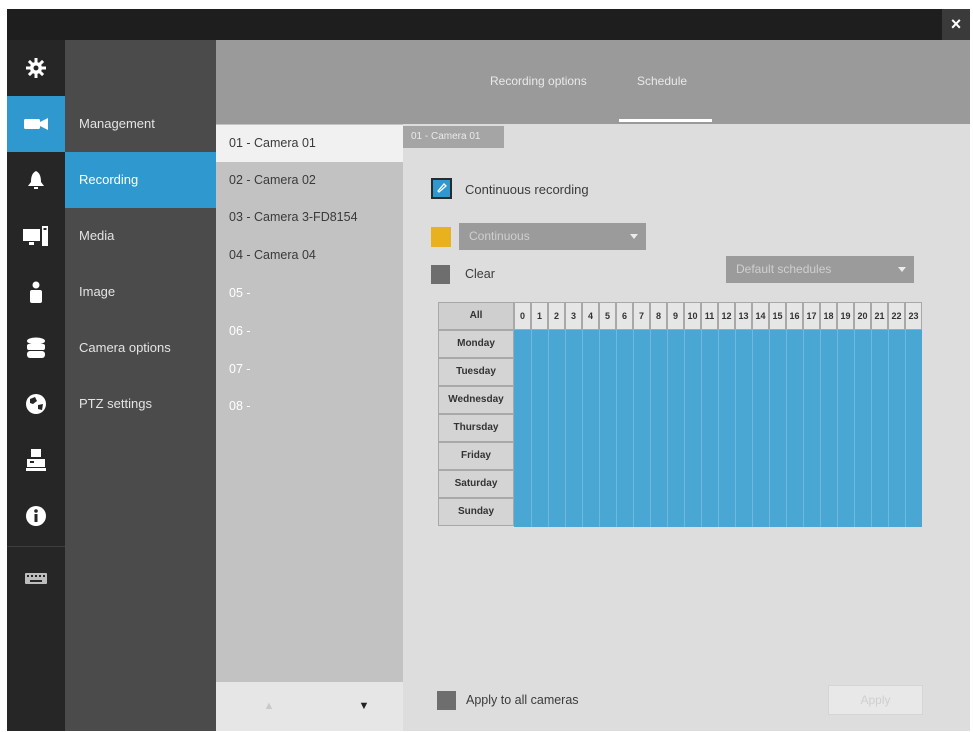  What do you see at coordinates (36, 236) in the screenshot?
I see `sidebar-display` at bounding box center [36, 236].